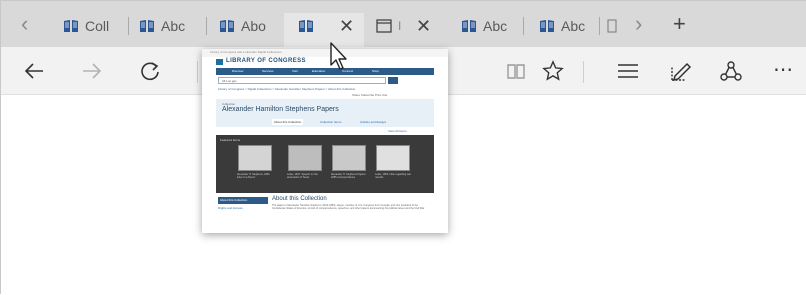 This screenshot has height=295, width=806. I want to click on tab-page-partial, so click(612, 26).